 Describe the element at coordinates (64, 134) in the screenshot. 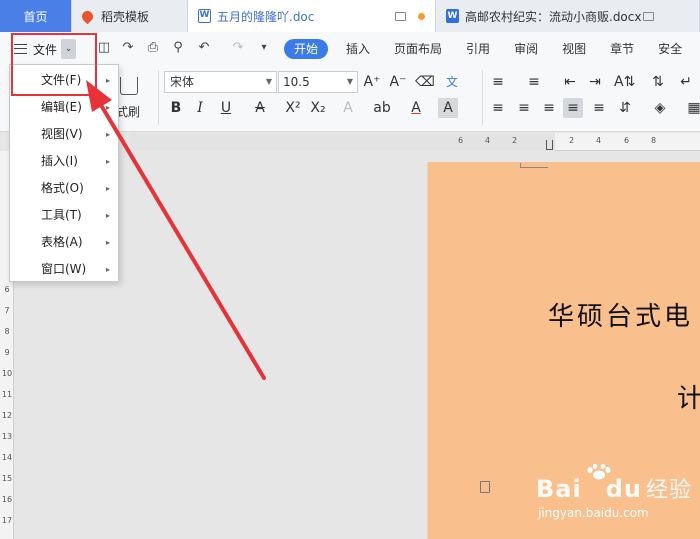

I see `menu-item-view: 视图(V) ▸` at that location.